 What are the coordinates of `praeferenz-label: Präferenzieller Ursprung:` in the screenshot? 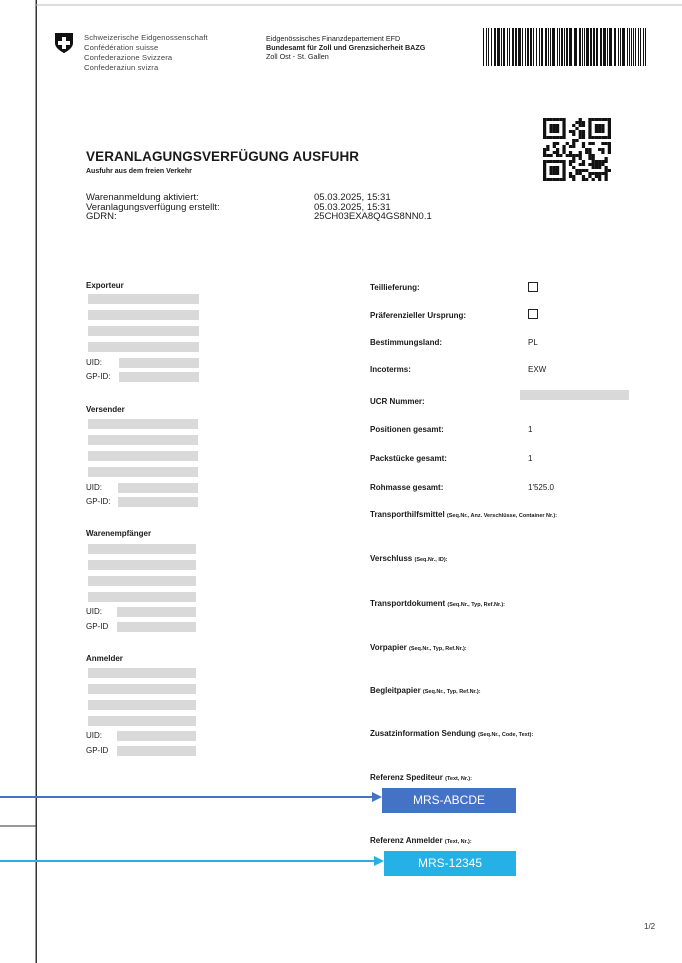 It's located at (418, 315).